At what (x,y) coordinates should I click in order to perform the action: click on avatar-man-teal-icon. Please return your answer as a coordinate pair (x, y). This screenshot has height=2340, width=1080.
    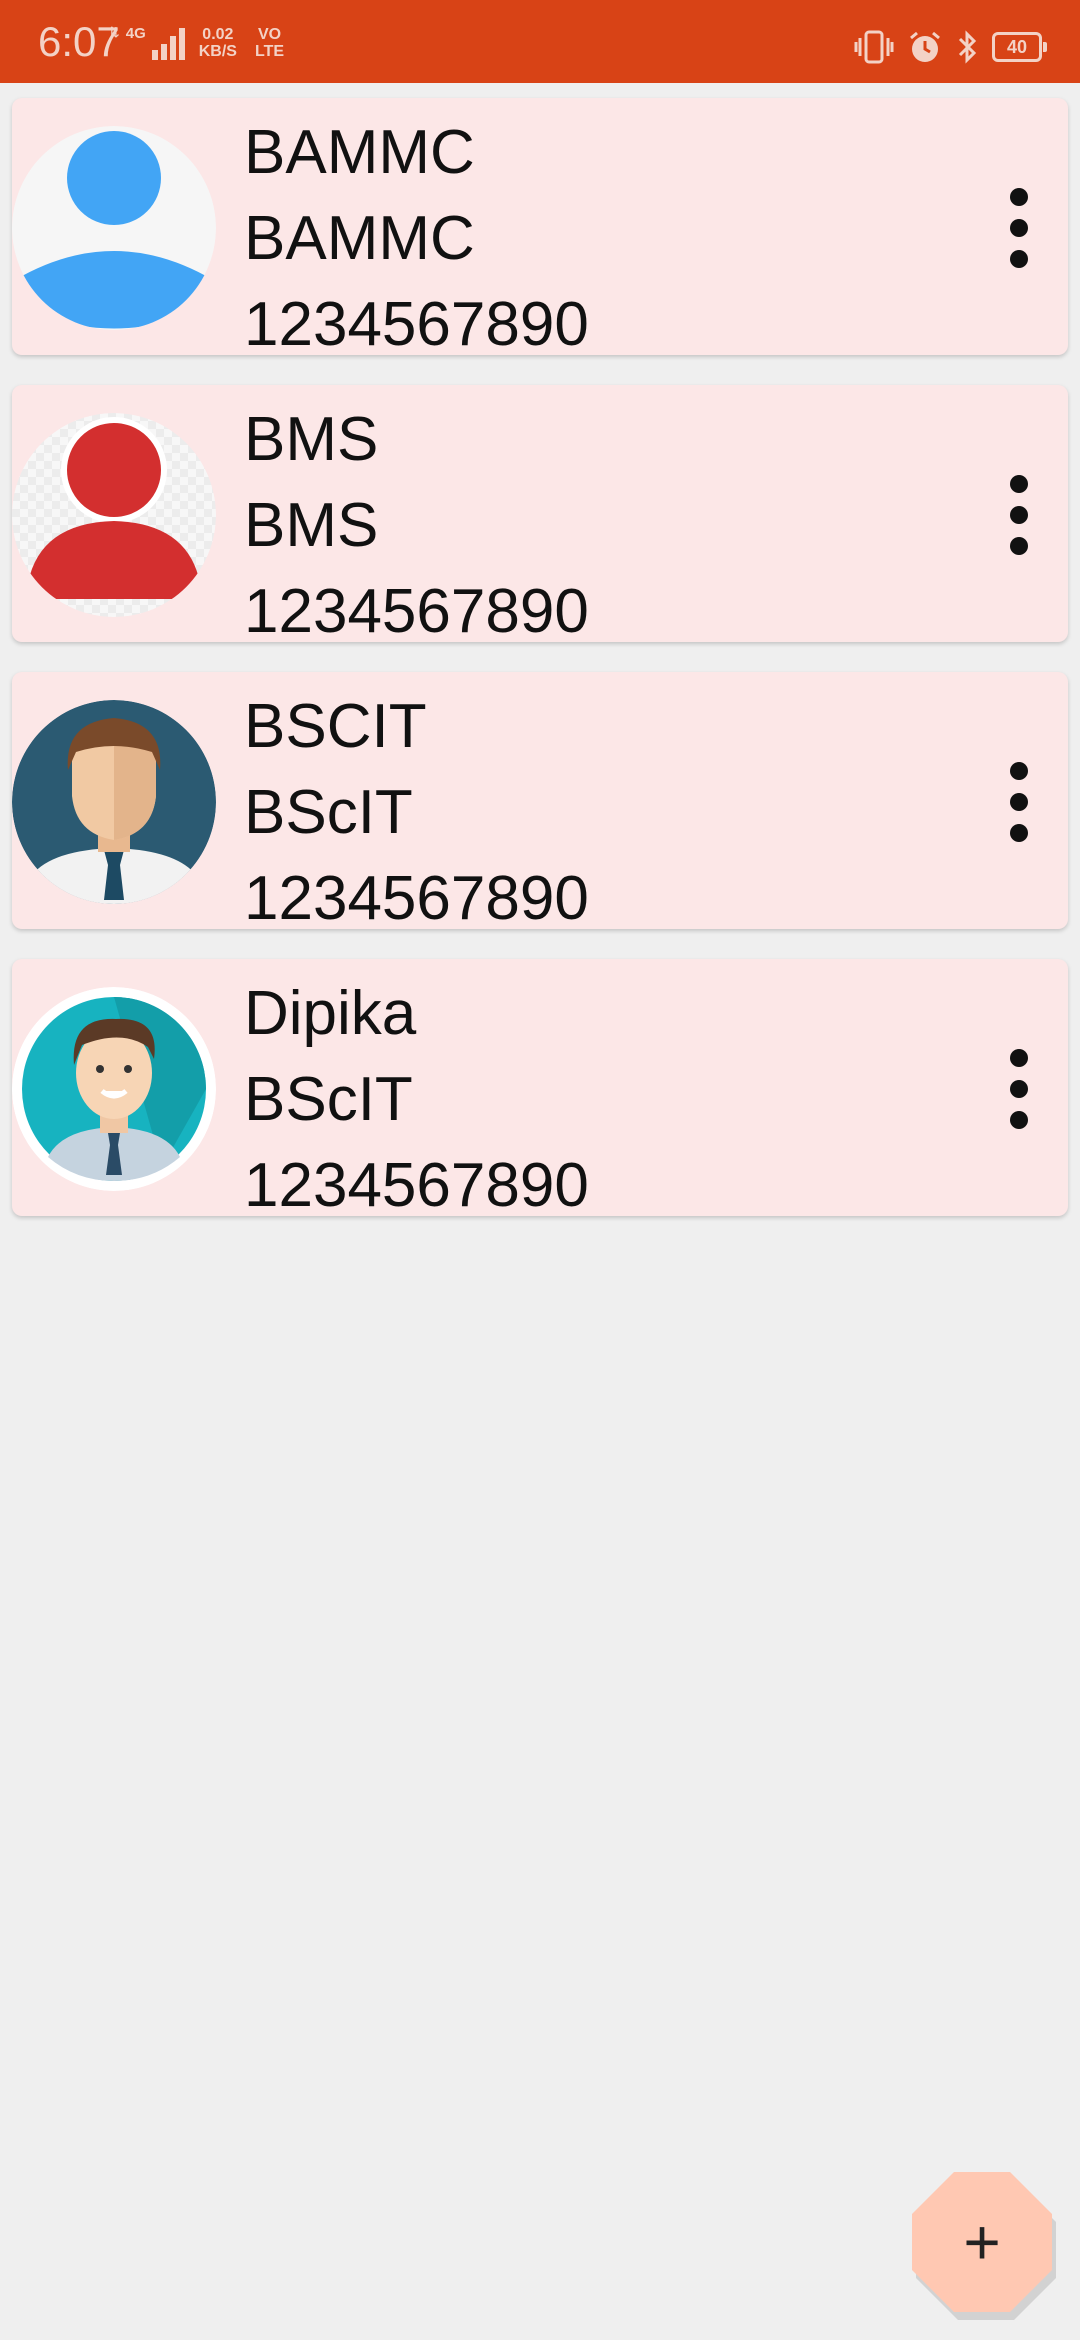
    Looking at the image, I should click on (114, 1089).